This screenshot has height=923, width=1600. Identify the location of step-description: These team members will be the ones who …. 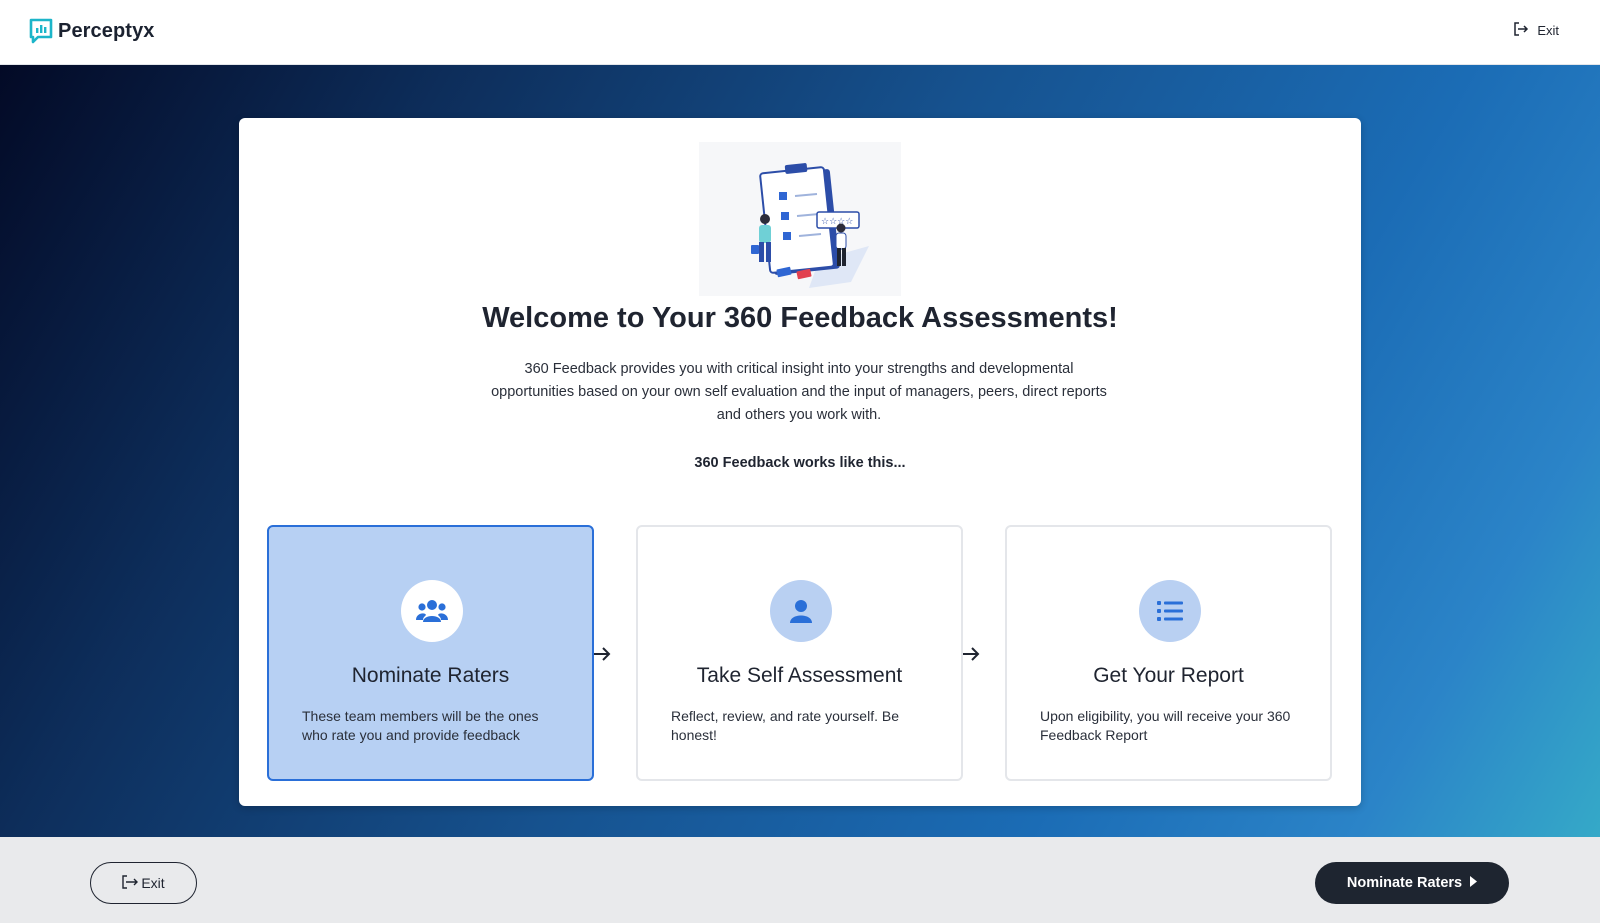
(420, 725).